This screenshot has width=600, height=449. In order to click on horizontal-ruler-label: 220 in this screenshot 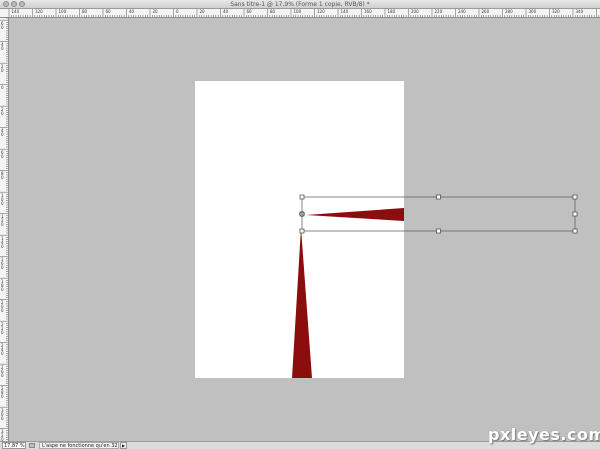, I will do `click(438, 11)`.